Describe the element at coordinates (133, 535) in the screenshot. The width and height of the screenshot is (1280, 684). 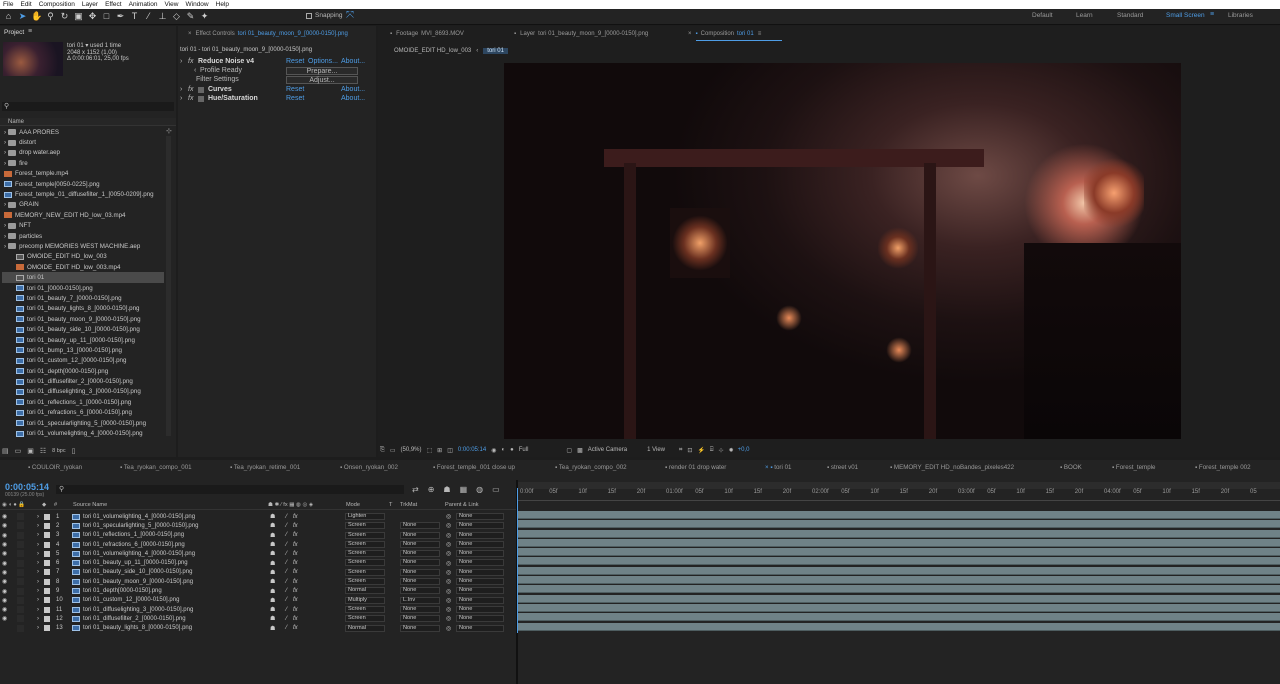
I see `layer-name: tori 01_reflections_1_[0000-0150].png` at that location.